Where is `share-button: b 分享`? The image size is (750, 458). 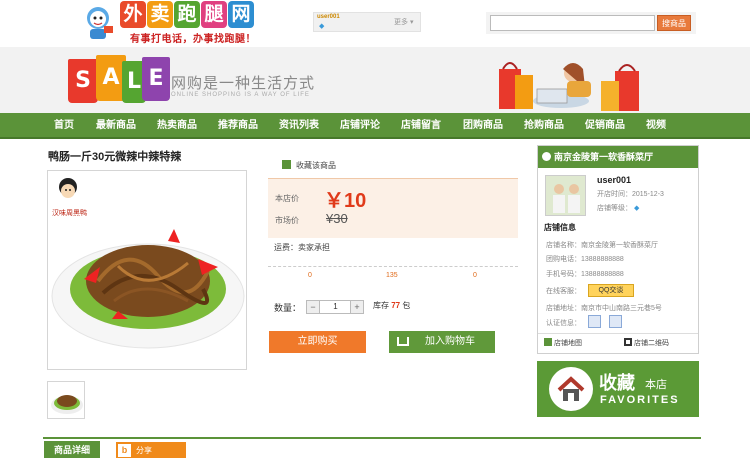 share-button: b 分享 is located at coordinates (151, 450).